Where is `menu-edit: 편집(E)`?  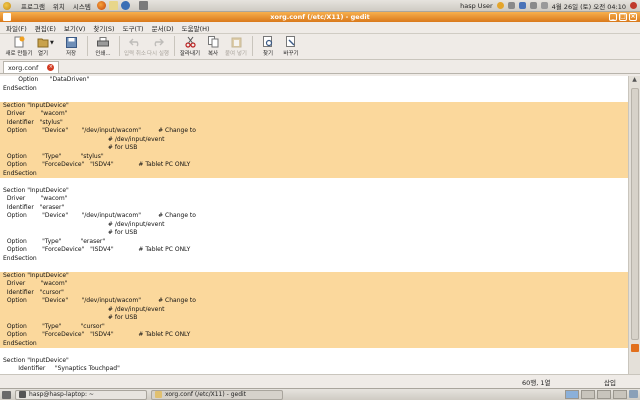 menu-edit: 편집(E) is located at coordinates (45, 28).